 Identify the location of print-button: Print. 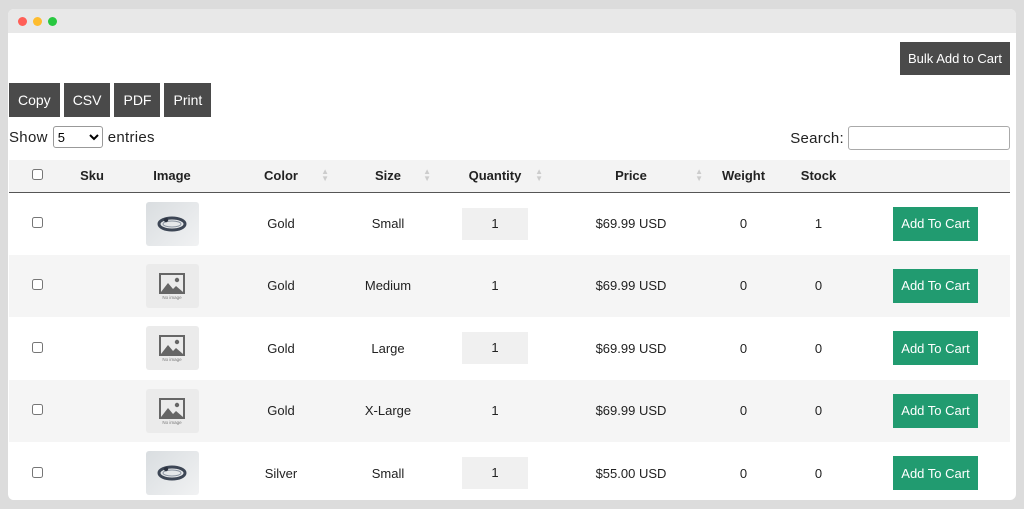
(188, 100).